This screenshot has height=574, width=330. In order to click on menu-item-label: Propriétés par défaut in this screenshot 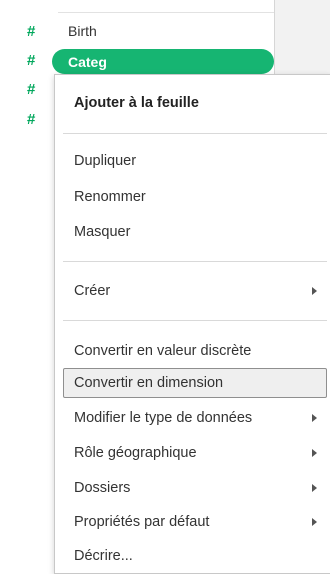, I will do `click(142, 522)`.